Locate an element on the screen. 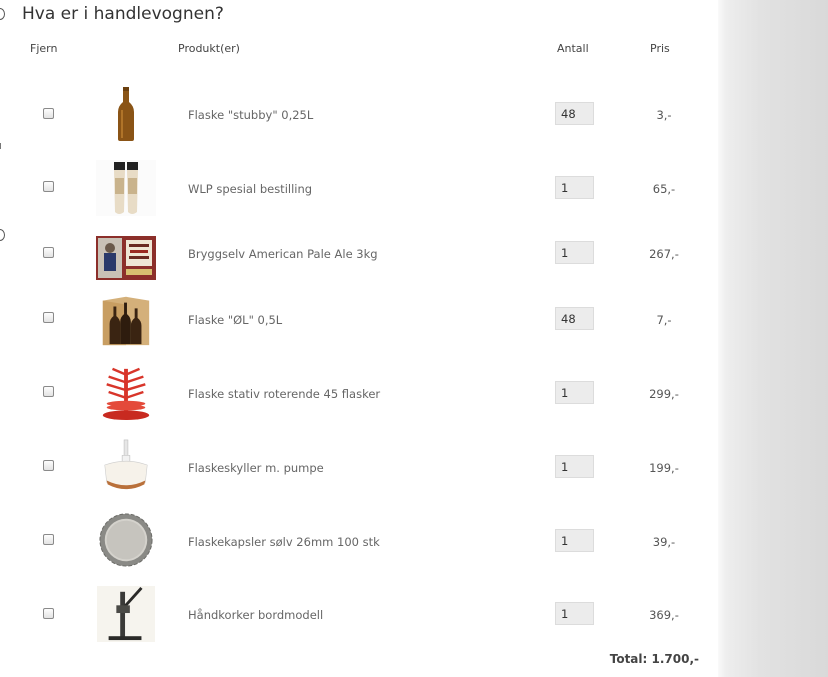  product-name: WLP spesial bestilling is located at coordinates (250, 189).